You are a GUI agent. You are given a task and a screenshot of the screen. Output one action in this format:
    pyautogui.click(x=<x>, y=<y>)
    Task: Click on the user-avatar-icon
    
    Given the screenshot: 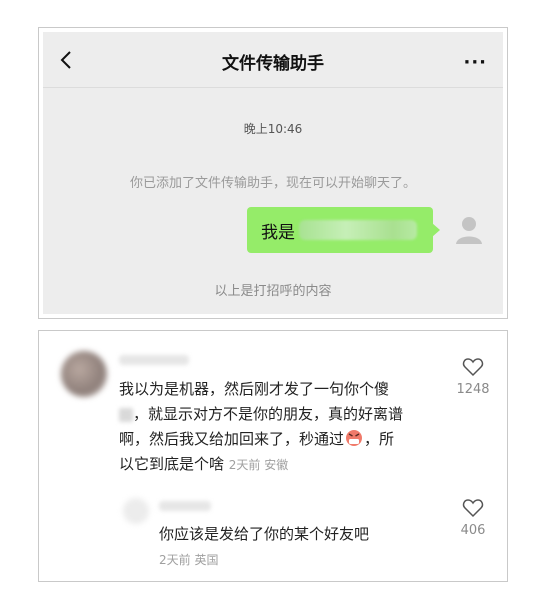 What is the action you would take?
    pyautogui.click(x=469, y=230)
    